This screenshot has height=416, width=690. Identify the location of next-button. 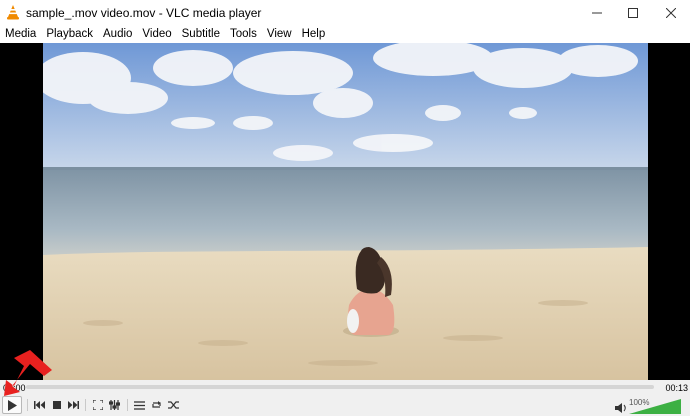
(73, 405).